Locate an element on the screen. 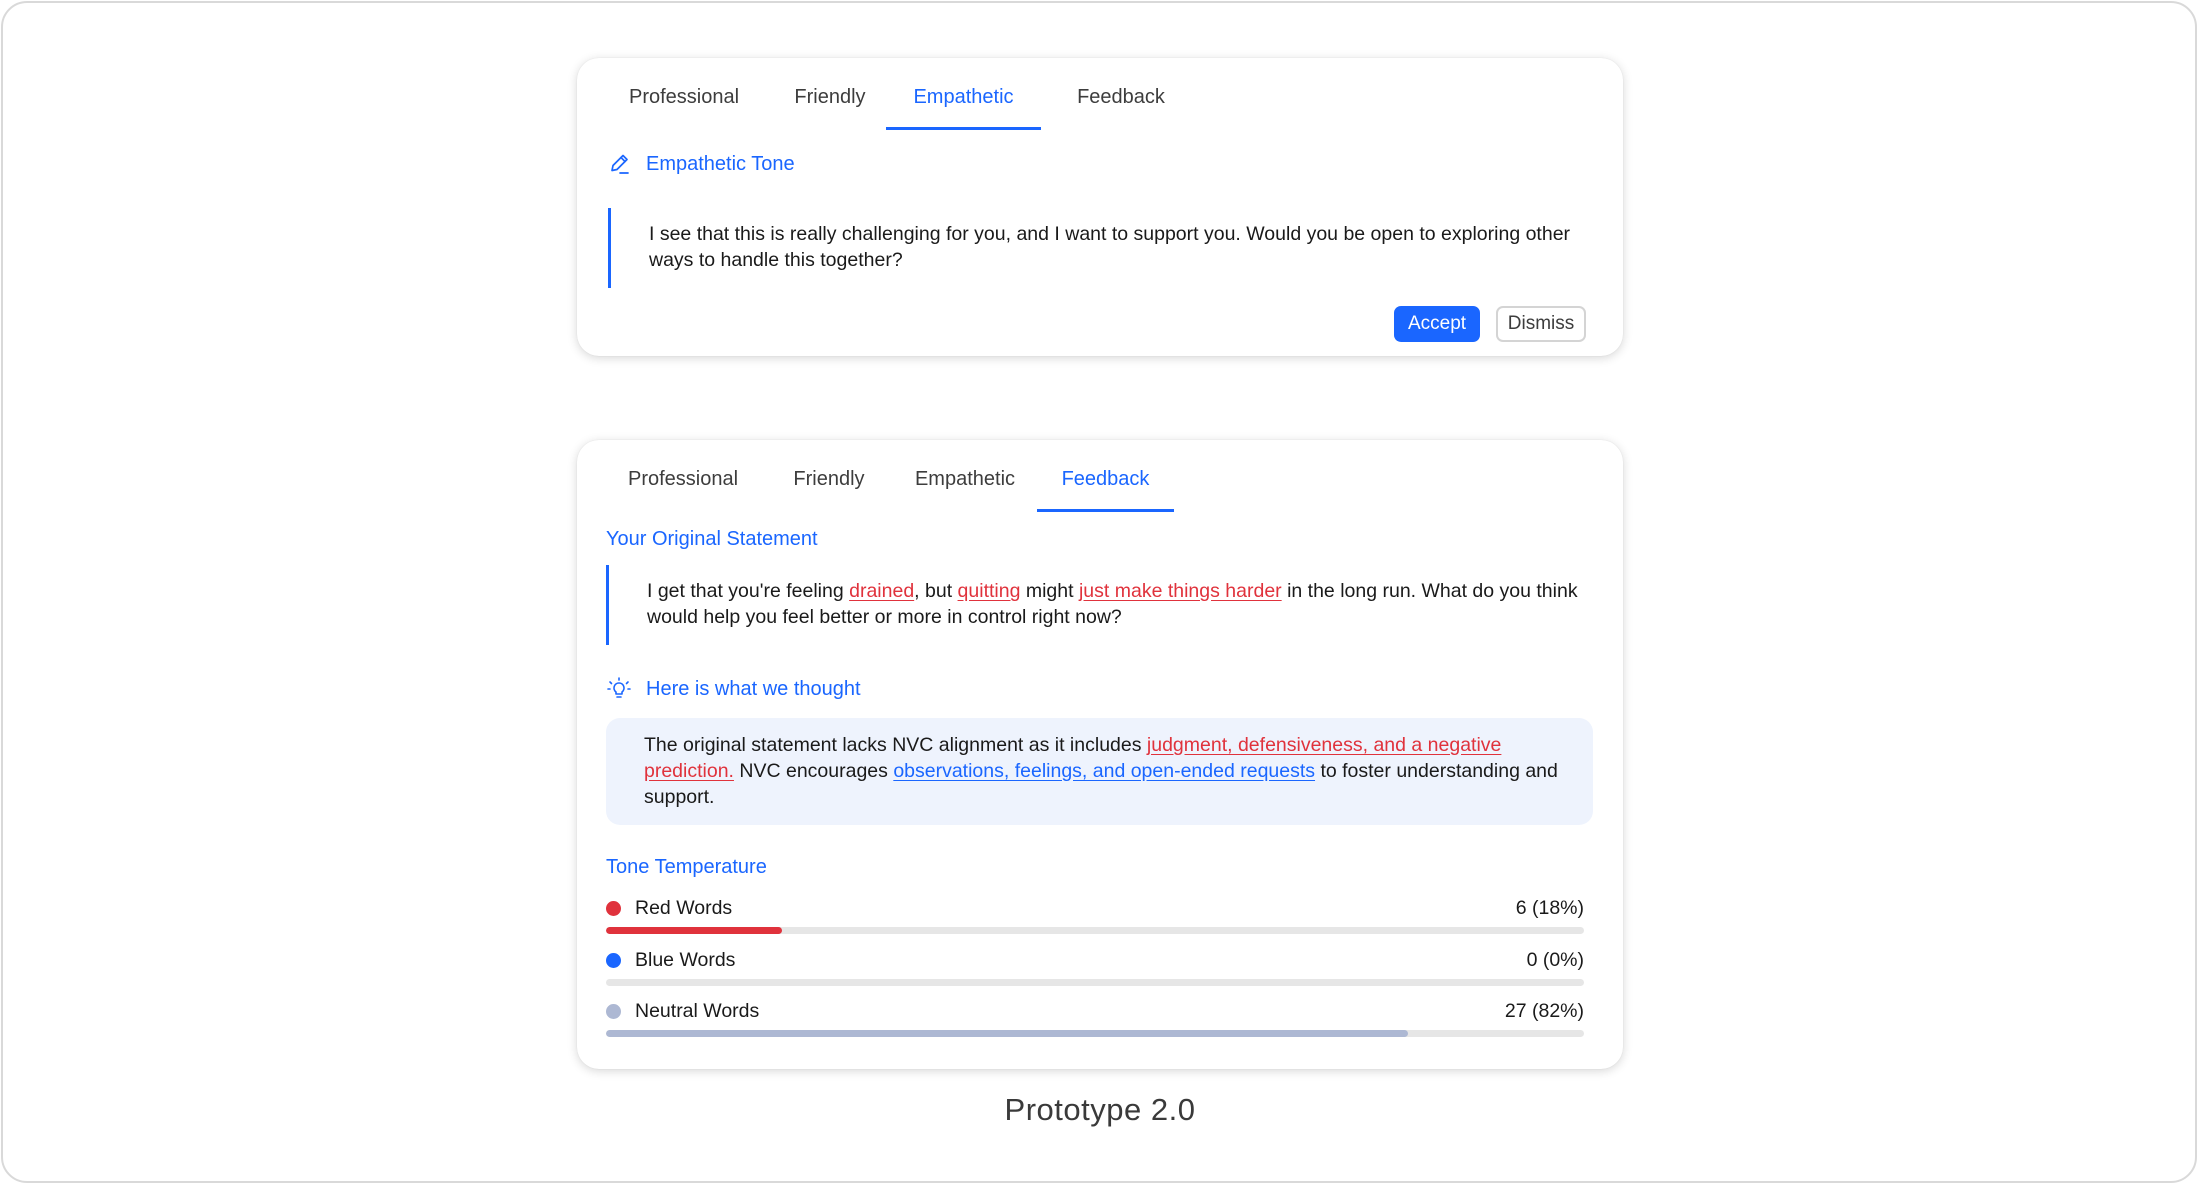 This screenshot has height=1186, width=2200. original-text: might is located at coordinates (1049, 591).